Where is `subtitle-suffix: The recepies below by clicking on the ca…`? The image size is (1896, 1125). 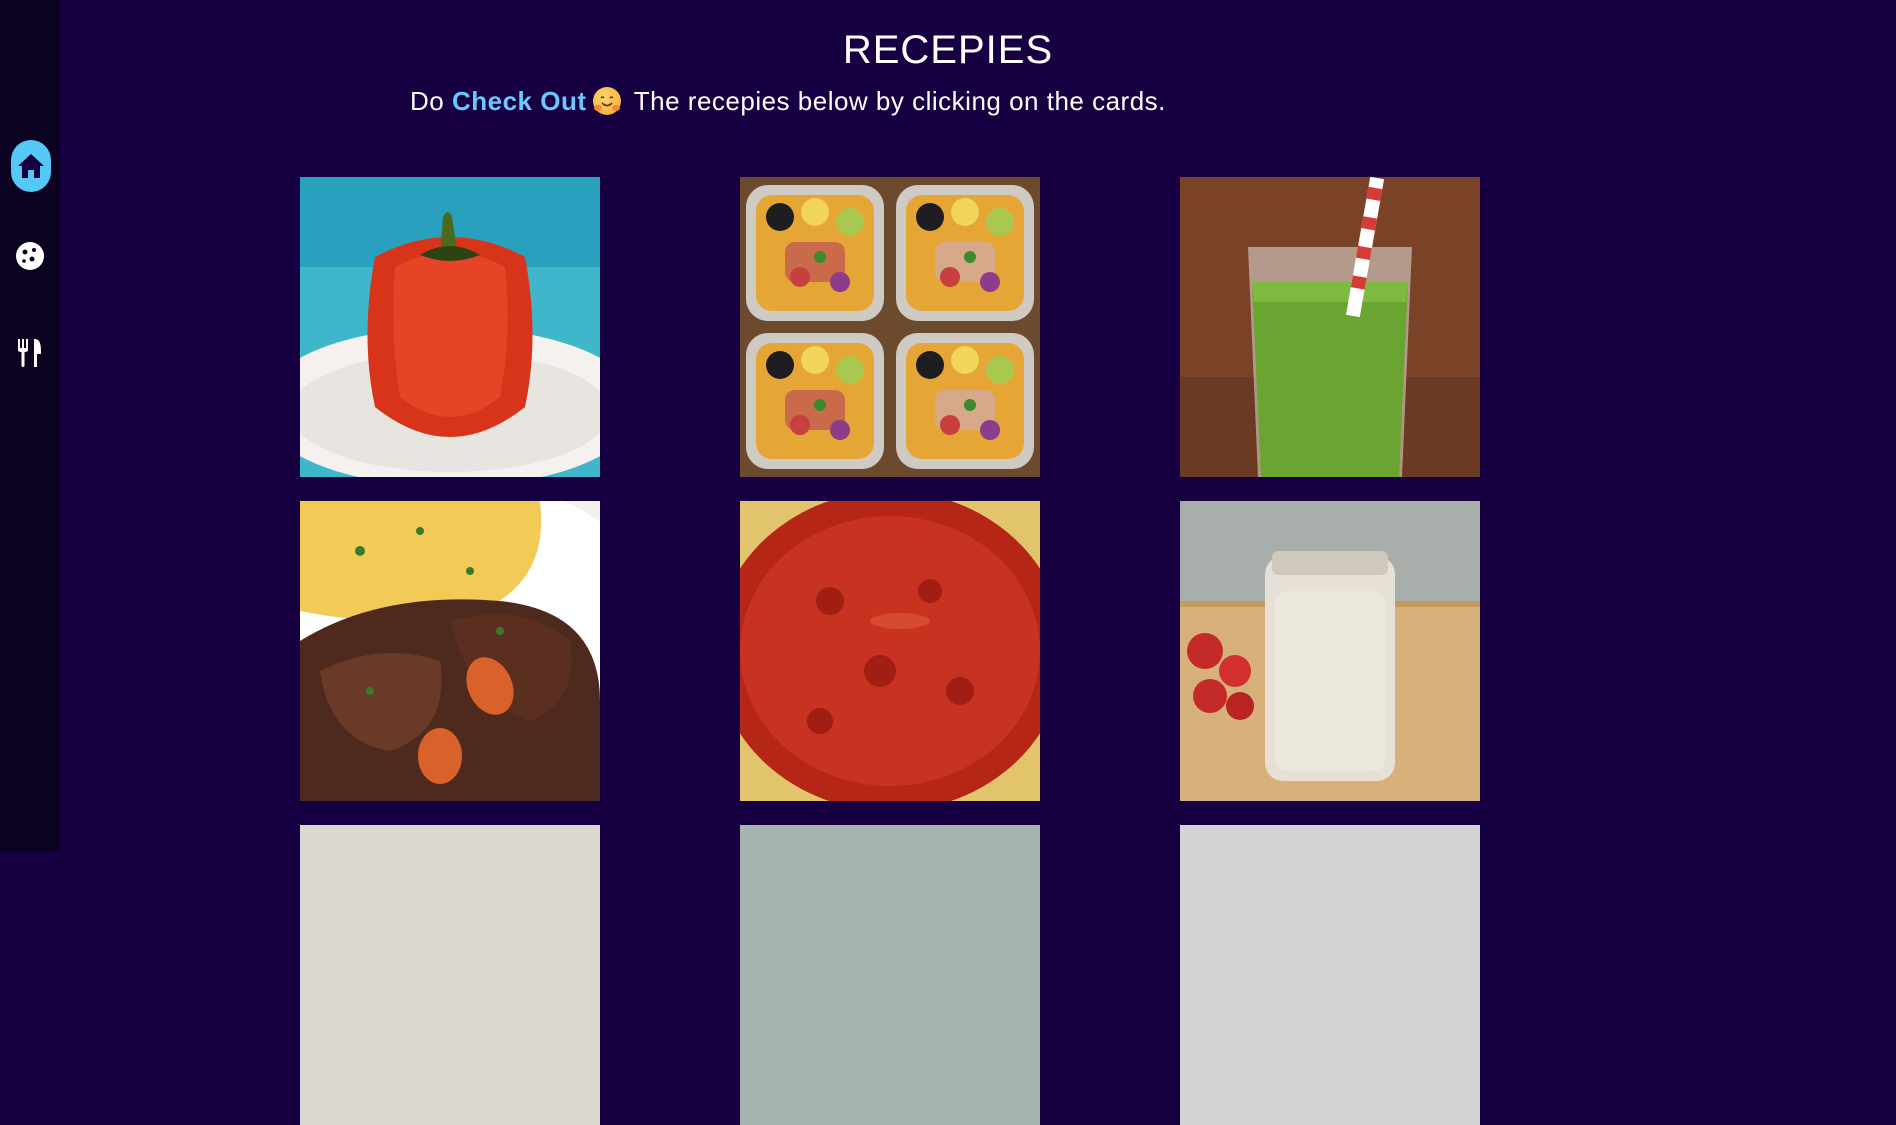 subtitle-suffix: The recepies below by clicking on the ca… is located at coordinates (896, 101).